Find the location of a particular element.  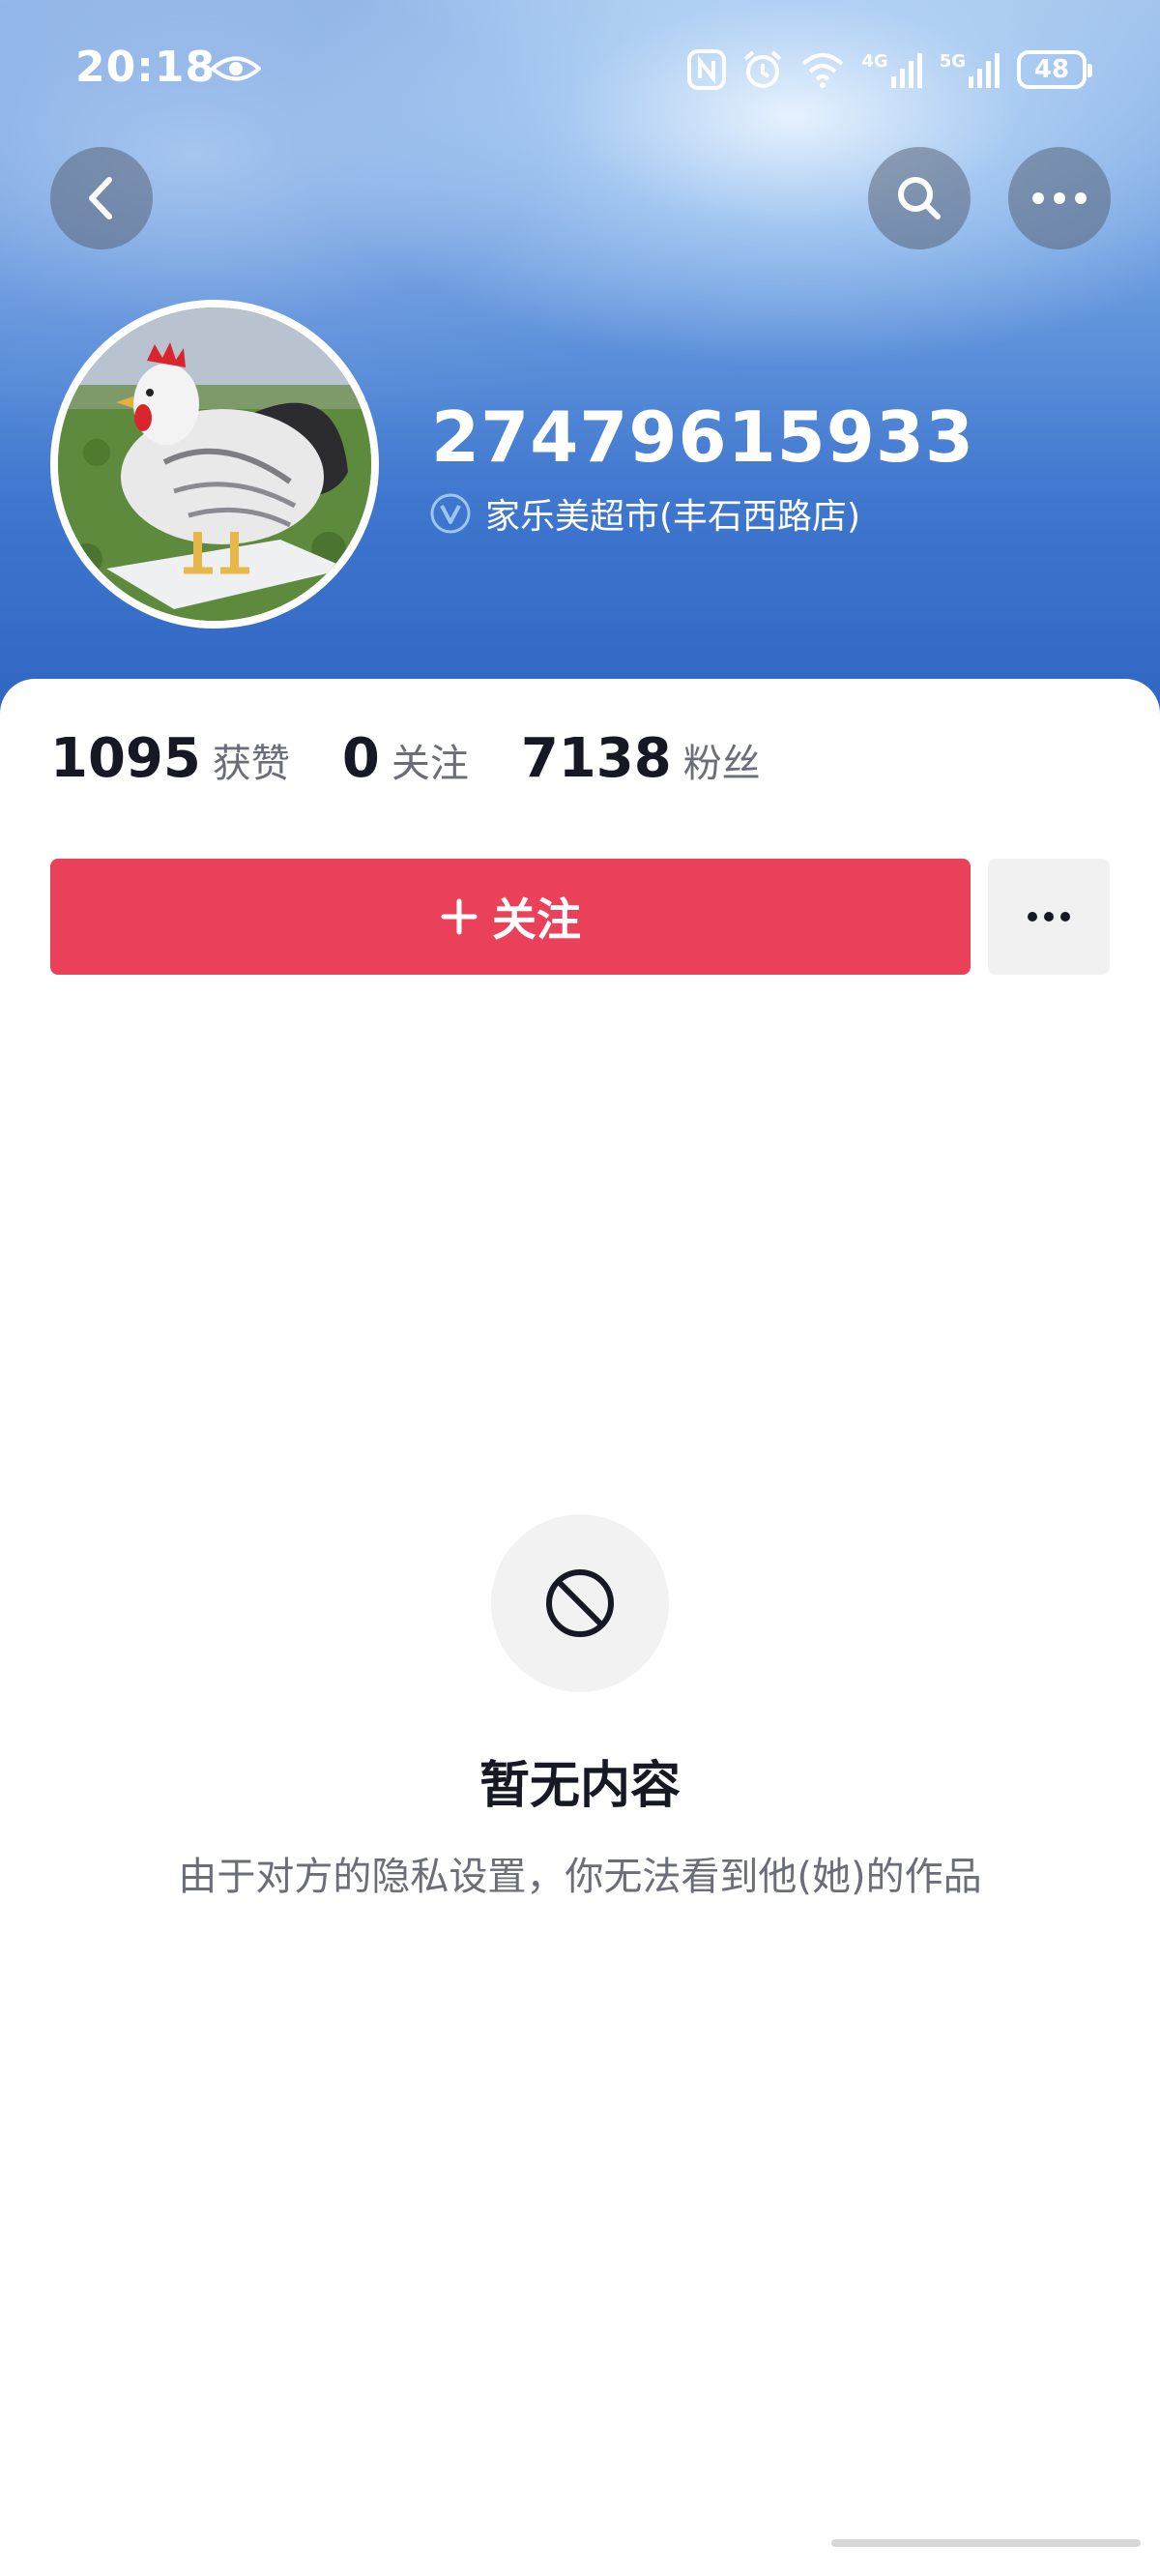

username: 27479615933 is located at coordinates (703, 437).